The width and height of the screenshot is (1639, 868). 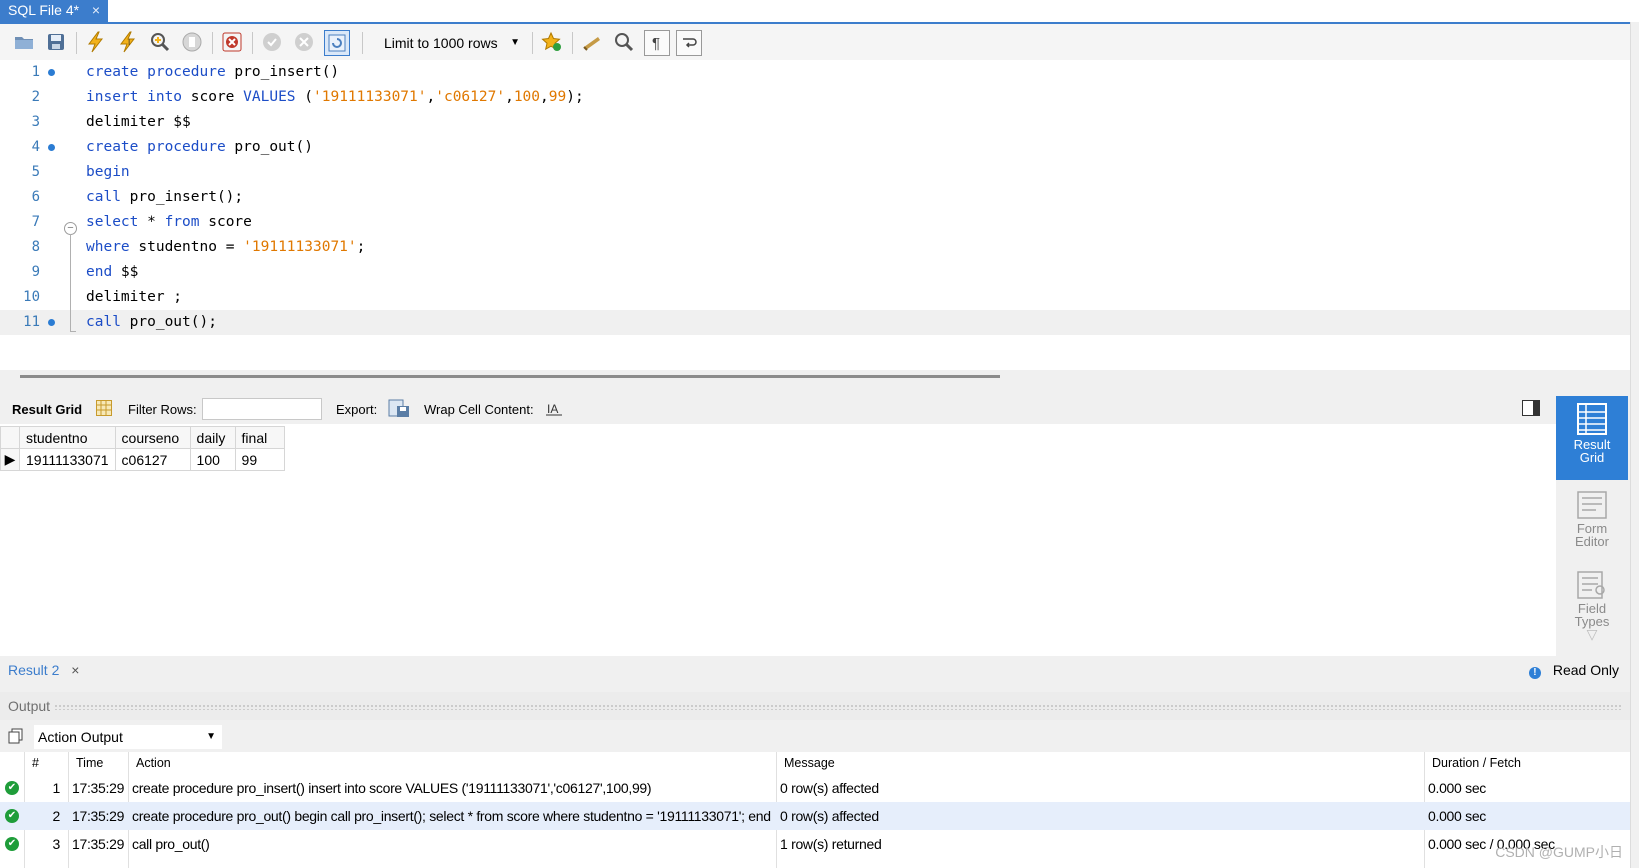 I want to click on open-folder-icon, so click(x=24, y=42).